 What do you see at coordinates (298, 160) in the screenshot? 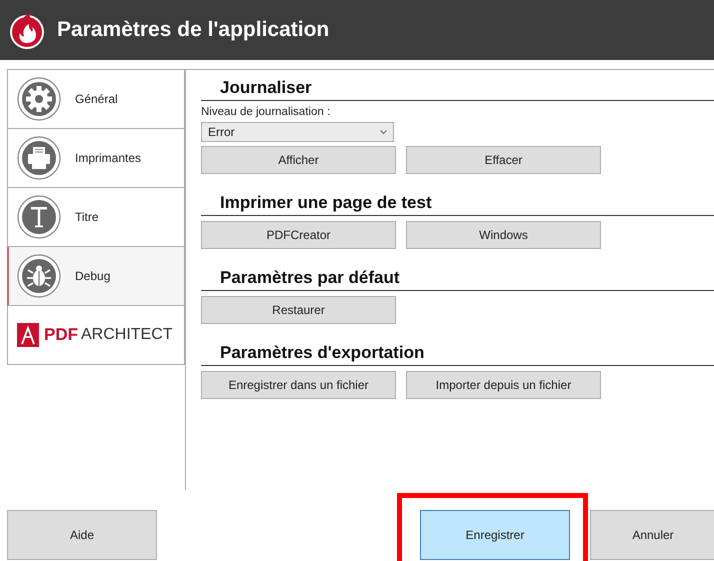
I see `action-button: Afficher` at bounding box center [298, 160].